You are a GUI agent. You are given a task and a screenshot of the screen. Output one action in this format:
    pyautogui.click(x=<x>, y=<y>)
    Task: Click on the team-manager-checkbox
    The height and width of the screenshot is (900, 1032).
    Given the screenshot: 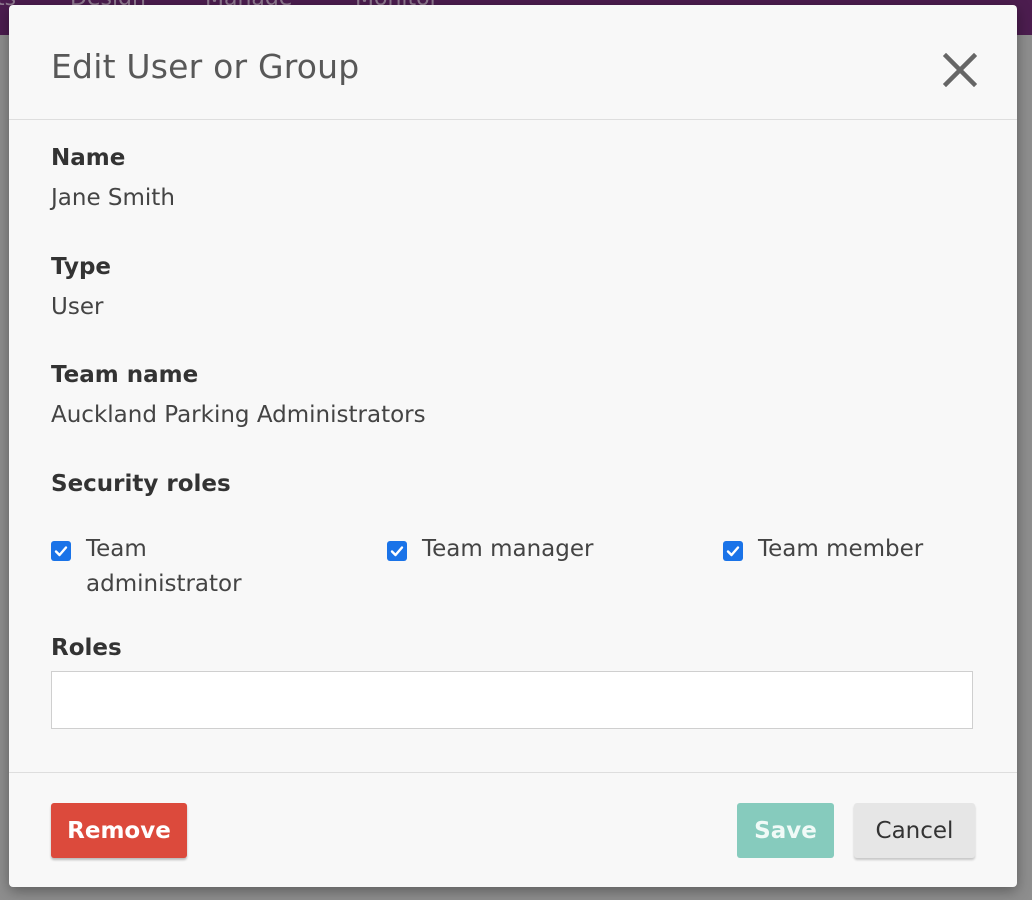 What is the action you would take?
    pyautogui.click(x=397, y=551)
    